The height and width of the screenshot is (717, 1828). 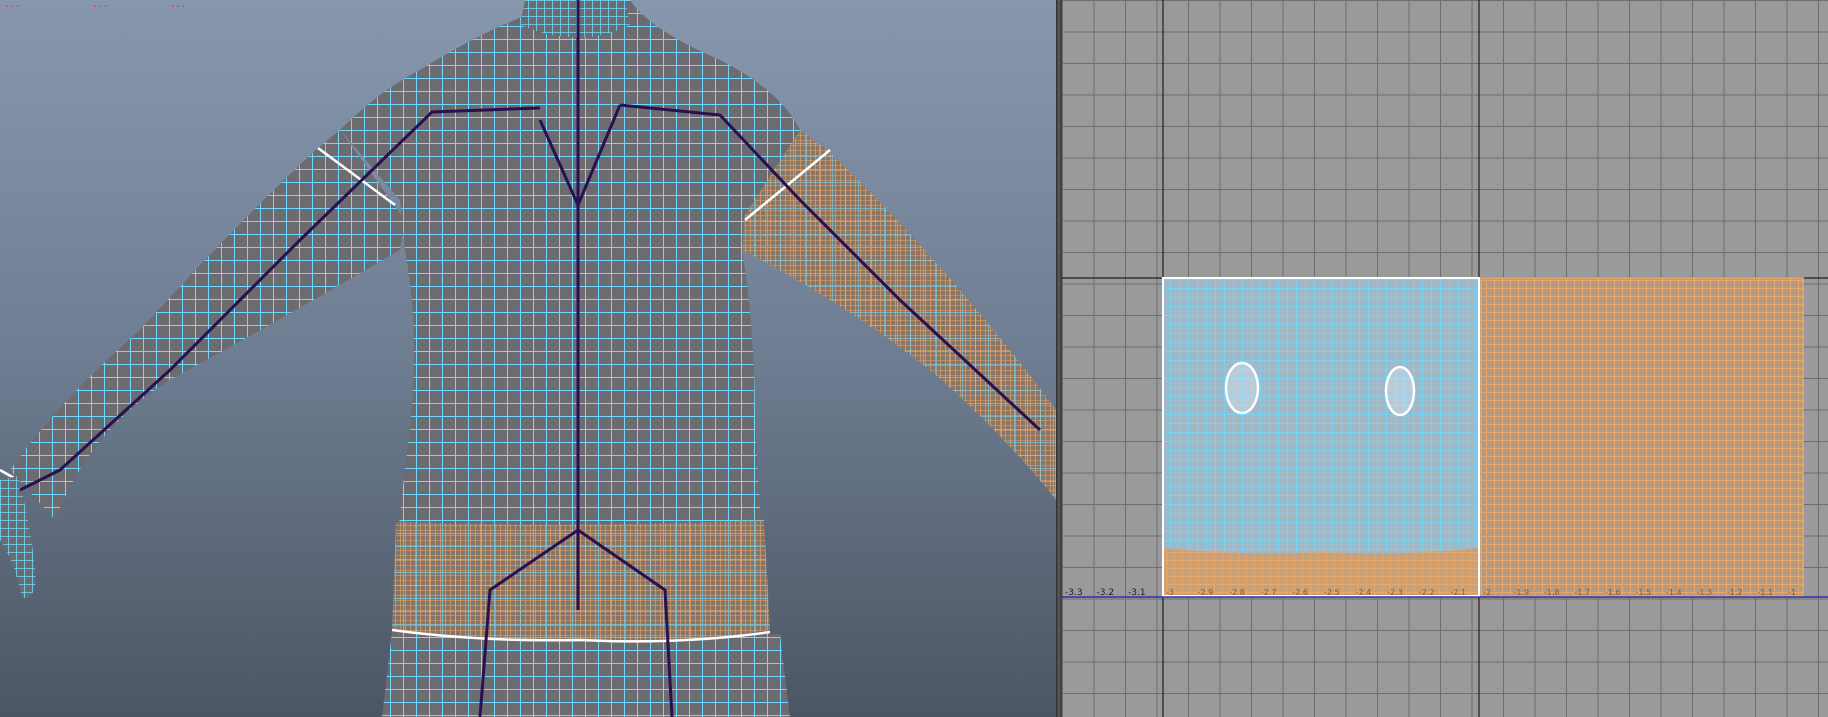 I want to click on uv-shell-torso, so click(x=1321, y=437).